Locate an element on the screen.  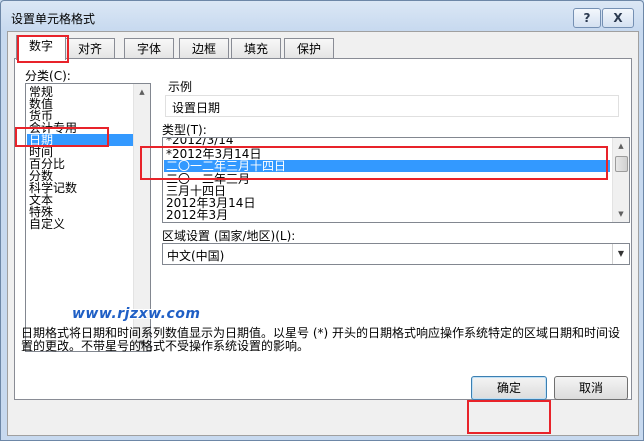
chevron-down-icon: ▼ is located at coordinates (620, 254).